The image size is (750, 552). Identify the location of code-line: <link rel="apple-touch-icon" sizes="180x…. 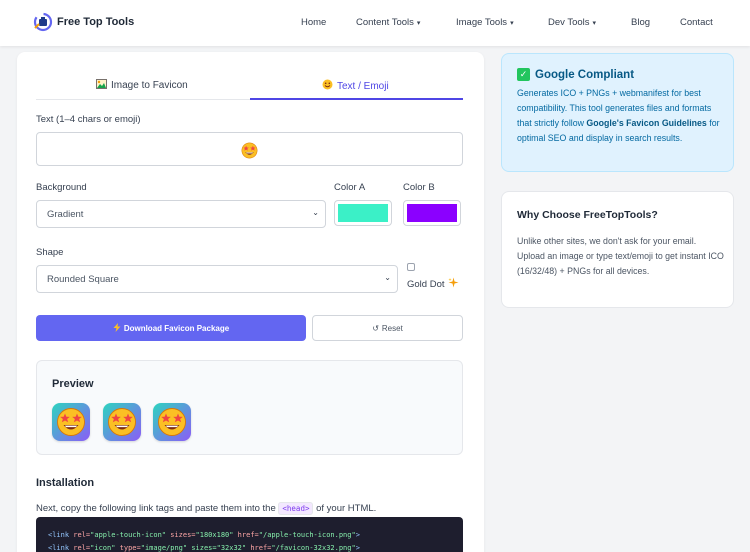
(204, 535).